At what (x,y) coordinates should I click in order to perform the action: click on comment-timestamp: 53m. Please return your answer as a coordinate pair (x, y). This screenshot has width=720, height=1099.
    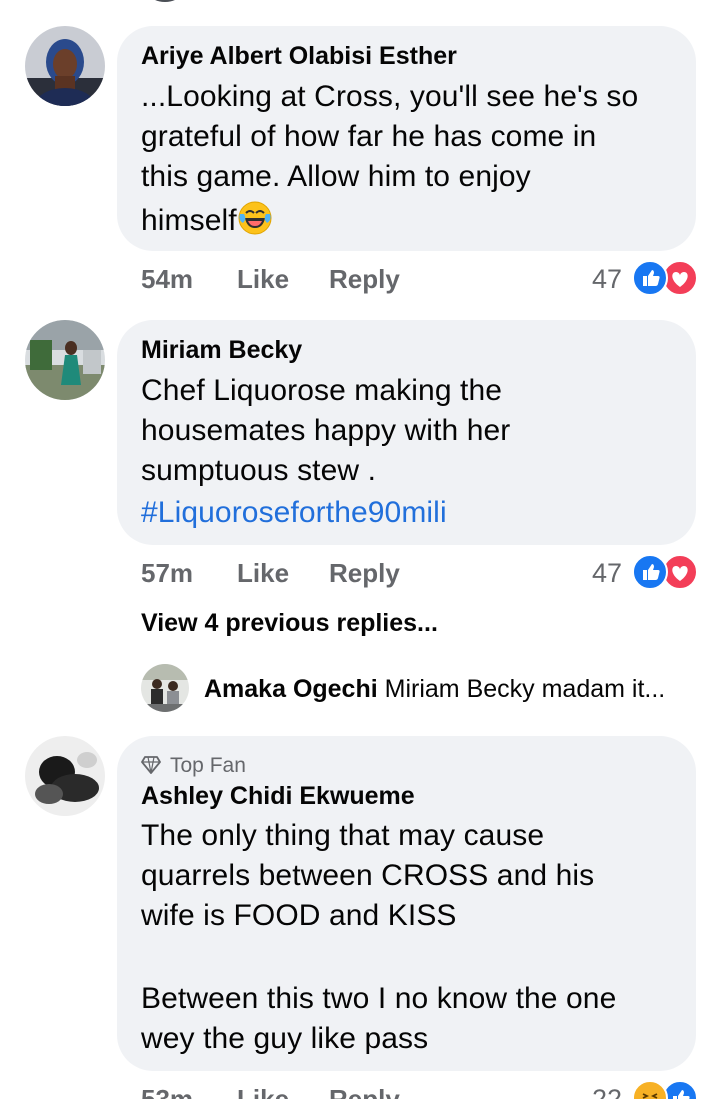
    Looking at the image, I should click on (167, 1091).